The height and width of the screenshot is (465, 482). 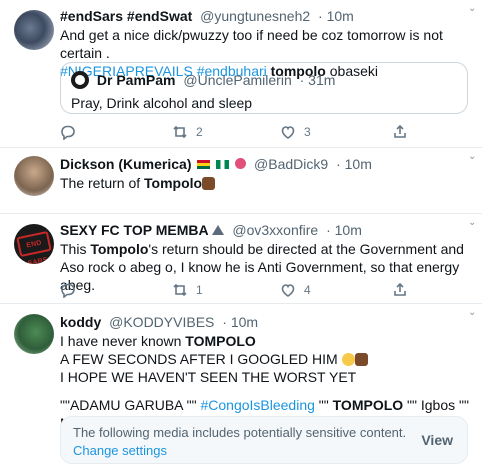 What do you see at coordinates (204, 164) in the screenshot?
I see `flag-ghana-icon` at bounding box center [204, 164].